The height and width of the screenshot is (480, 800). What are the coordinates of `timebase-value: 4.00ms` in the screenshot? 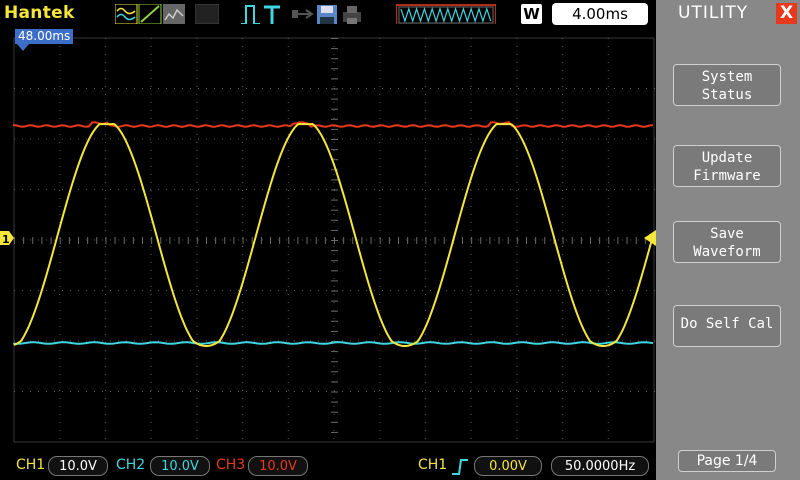 It's located at (600, 14).